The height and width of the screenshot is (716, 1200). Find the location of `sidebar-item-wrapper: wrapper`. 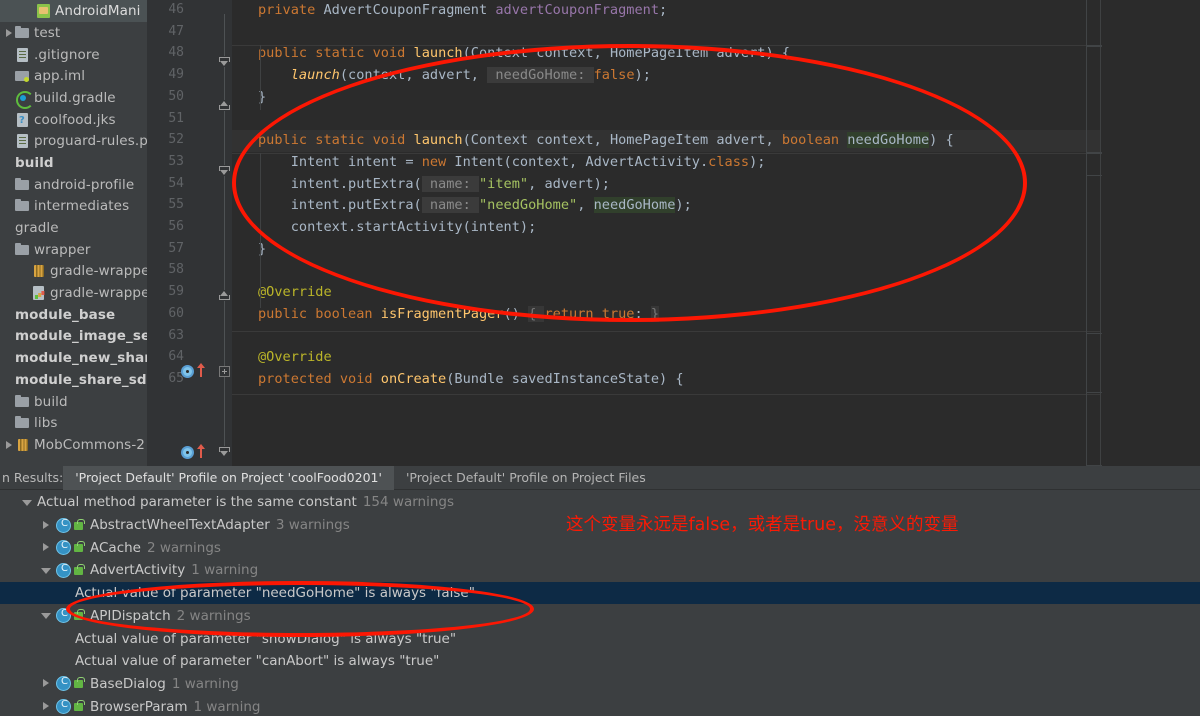

sidebar-item-wrapper: wrapper is located at coordinates (73, 250).